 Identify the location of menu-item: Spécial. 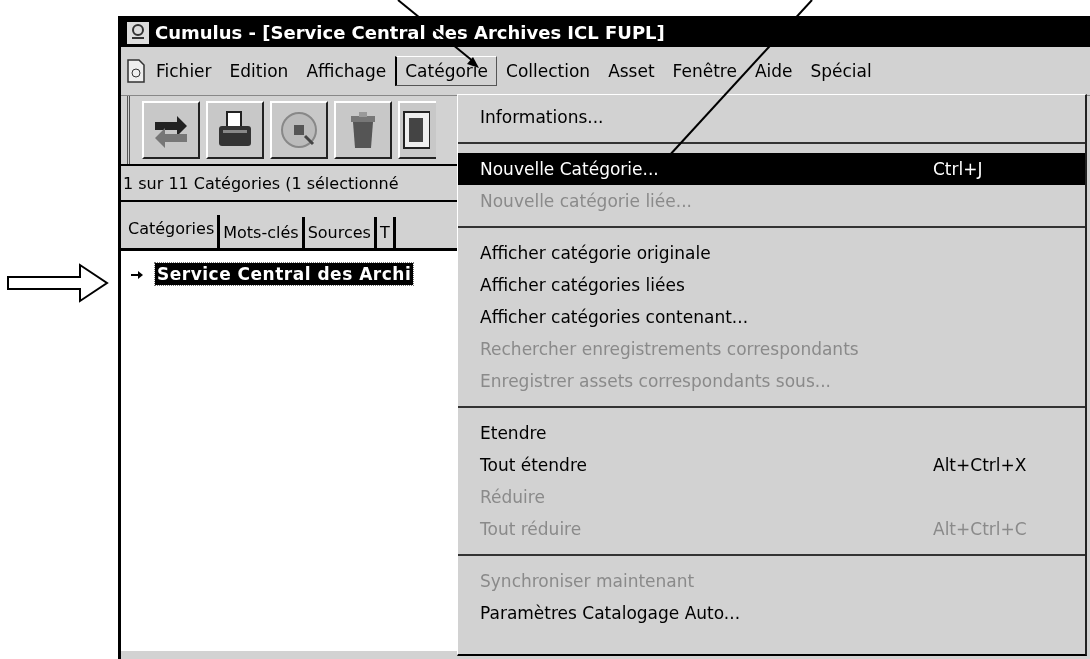
(841, 71).